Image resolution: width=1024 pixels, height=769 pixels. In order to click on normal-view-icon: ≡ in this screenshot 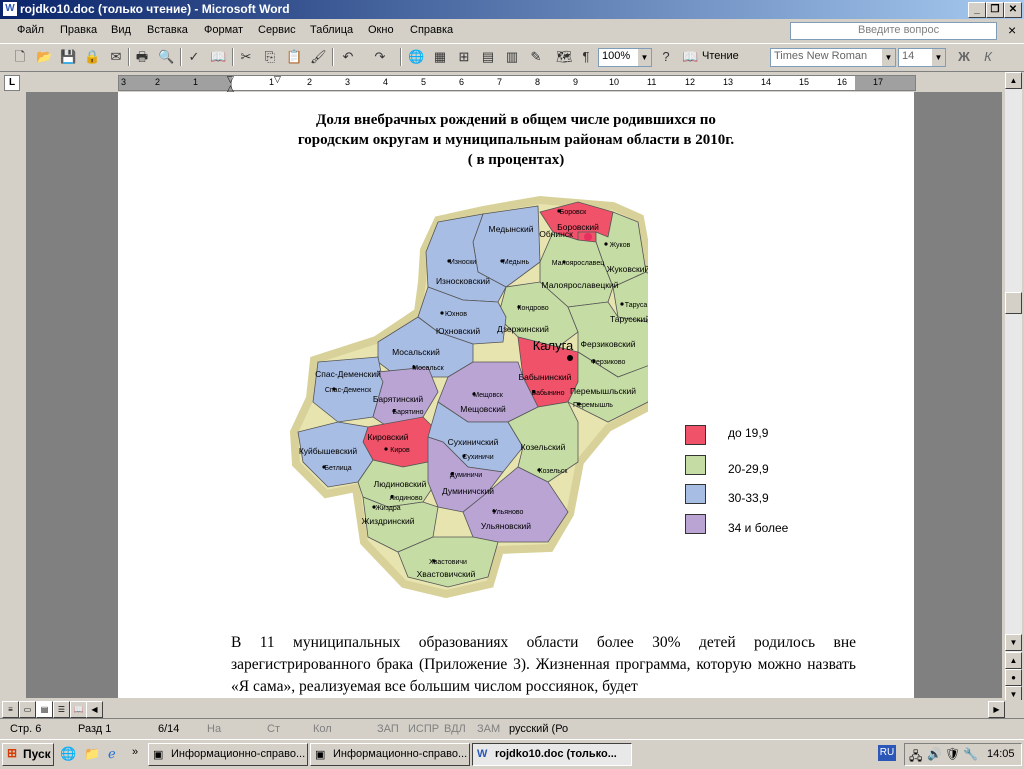, I will do `click(10, 709)`.